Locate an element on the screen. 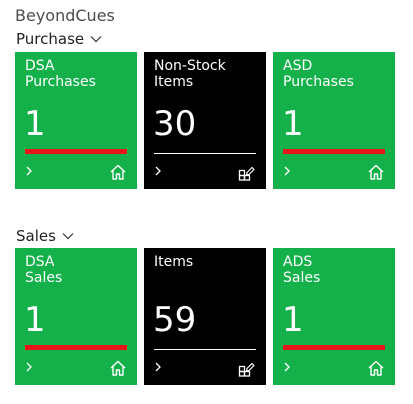  tile-label: DSA Purchases is located at coordinates (78, 74).